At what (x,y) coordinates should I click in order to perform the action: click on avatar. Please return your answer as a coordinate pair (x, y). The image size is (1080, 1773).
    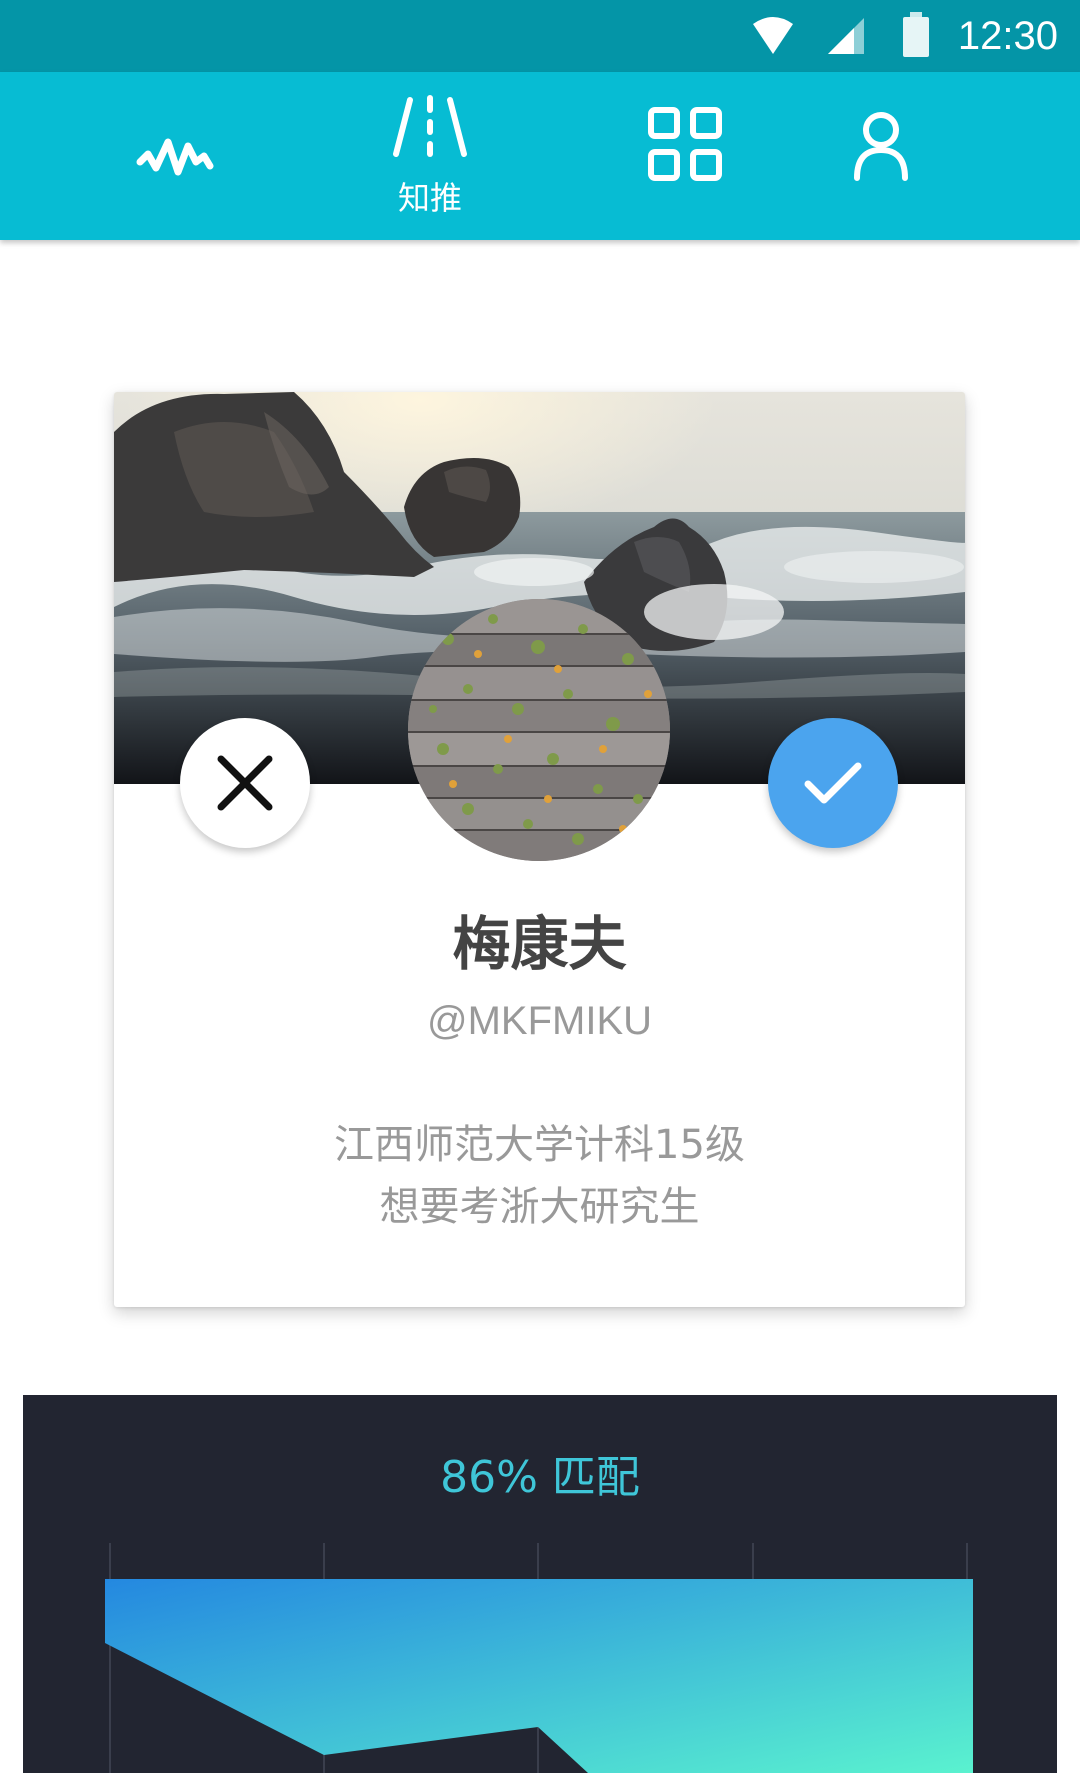
    Looking at the image, I should click on (539, 730).